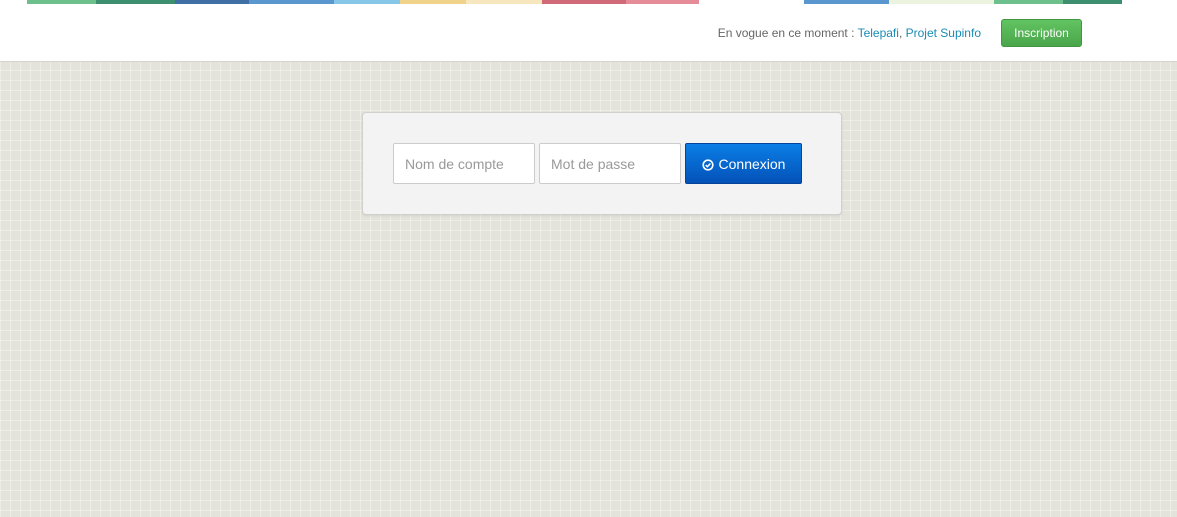 The image size is (1177, 517). I want to click on password-input, so click(610, 163).